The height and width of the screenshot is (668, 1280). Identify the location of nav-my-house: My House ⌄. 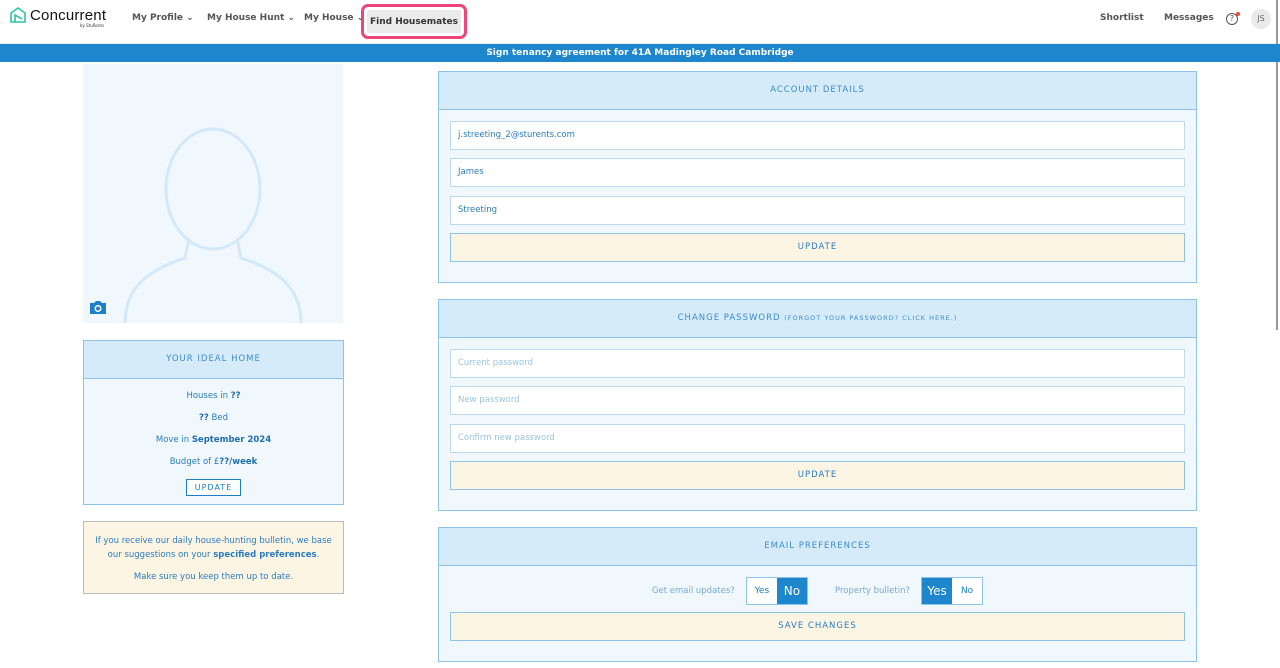
(334, 18).